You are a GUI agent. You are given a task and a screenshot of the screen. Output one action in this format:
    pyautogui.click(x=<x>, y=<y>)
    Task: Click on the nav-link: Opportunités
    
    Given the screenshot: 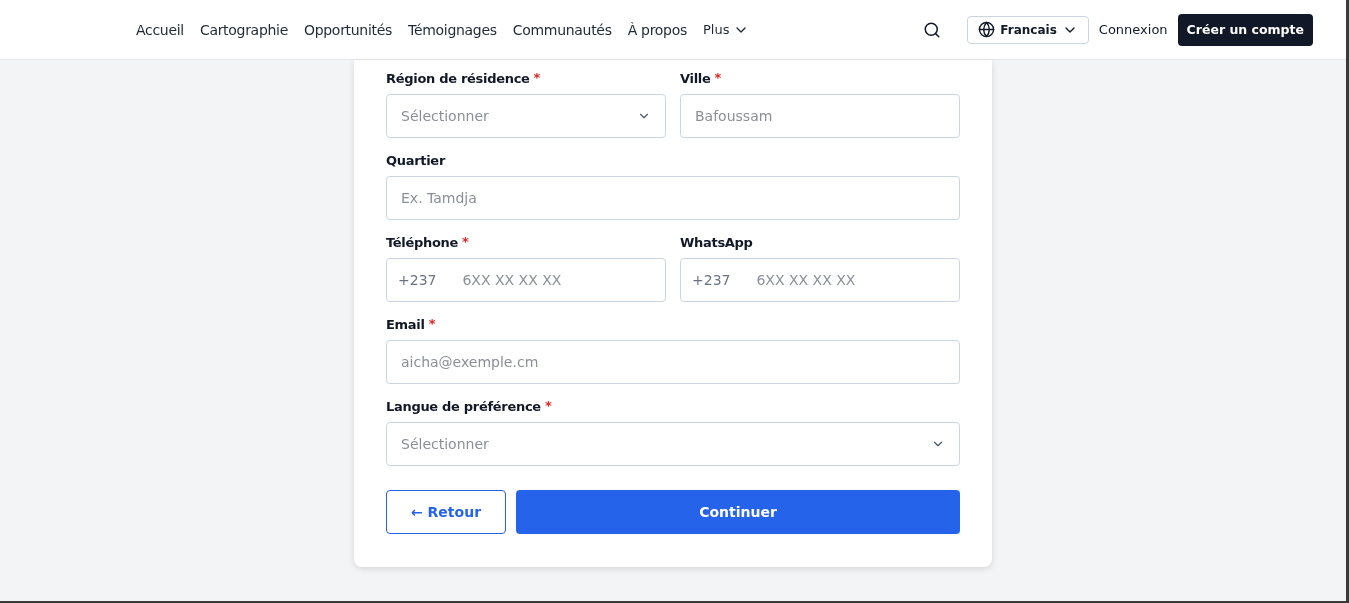 What is the action you would take?
    pyautogui.click(x=347, y=29)
    